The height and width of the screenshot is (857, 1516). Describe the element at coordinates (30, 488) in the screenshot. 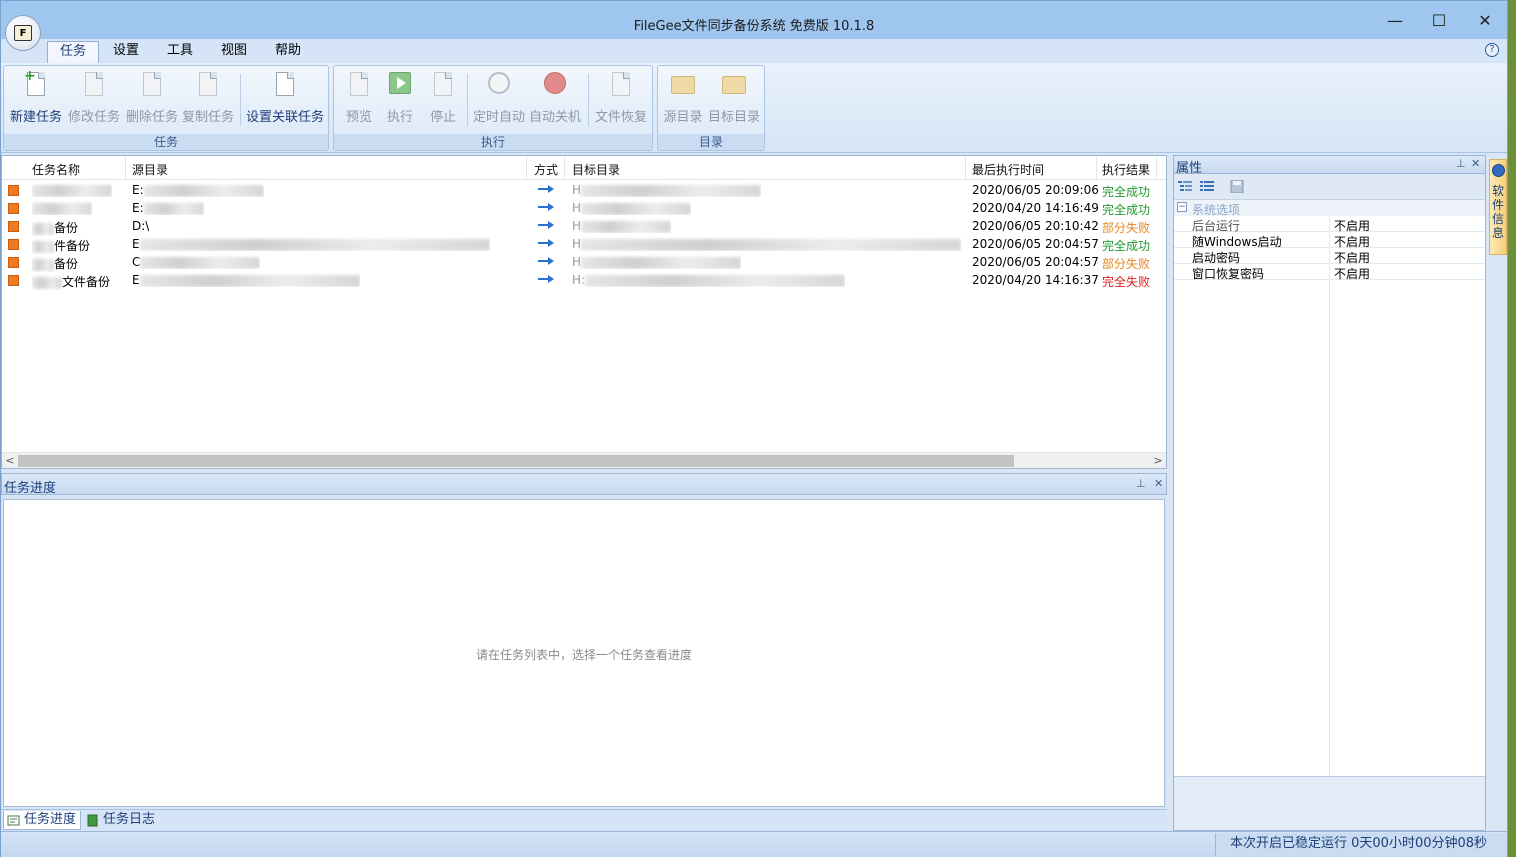

I see `progress-panel-title: 任务进度` at that location.